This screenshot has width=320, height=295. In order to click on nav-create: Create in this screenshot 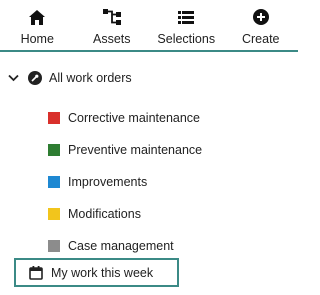, I will do `click(261, 25)`.